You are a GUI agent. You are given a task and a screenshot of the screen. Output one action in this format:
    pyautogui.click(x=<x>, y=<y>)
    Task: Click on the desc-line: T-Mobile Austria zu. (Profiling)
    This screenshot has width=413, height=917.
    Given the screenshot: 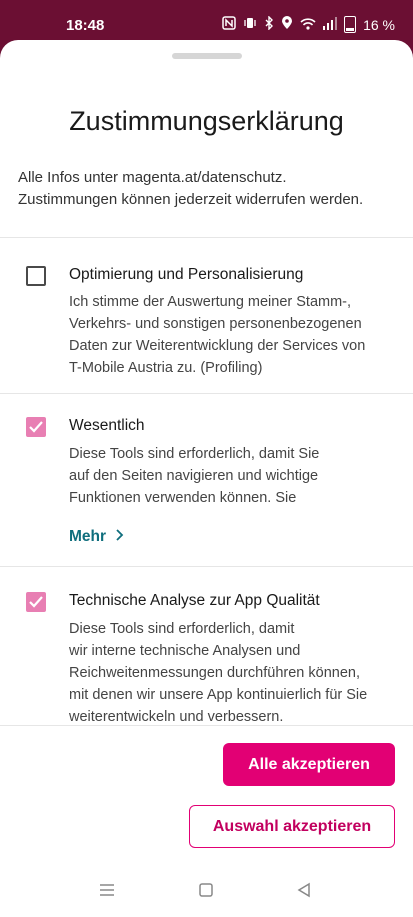 What is the action you would take?
    pyautogui.click(x=166, y=368)
    